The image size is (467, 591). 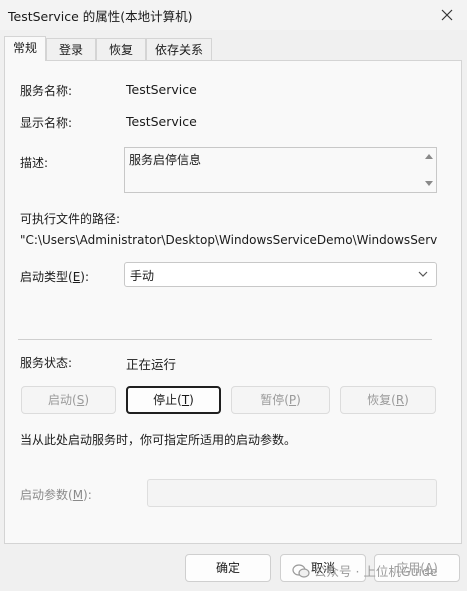 I want to click on start-params-hint: 当从此处启动服务时，你可指定所适用的启动参数。, so click(x=158, y=440).